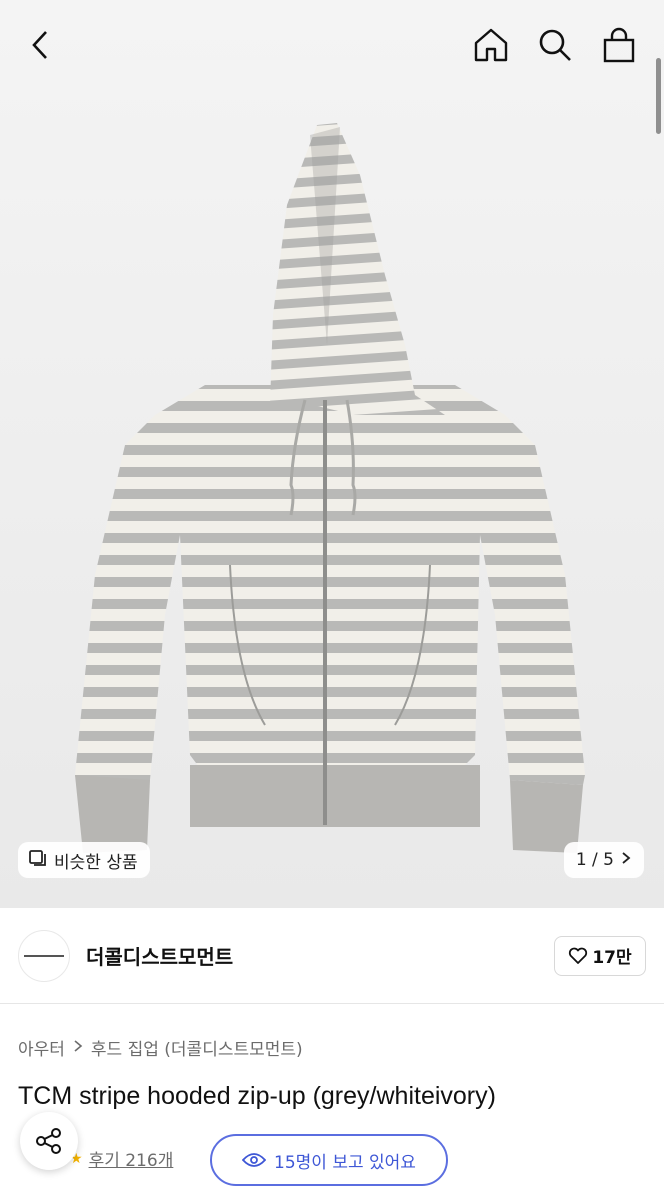 The height and width of the screenshot is (1200, 664). I want to click on back-button, so click(40, 45).